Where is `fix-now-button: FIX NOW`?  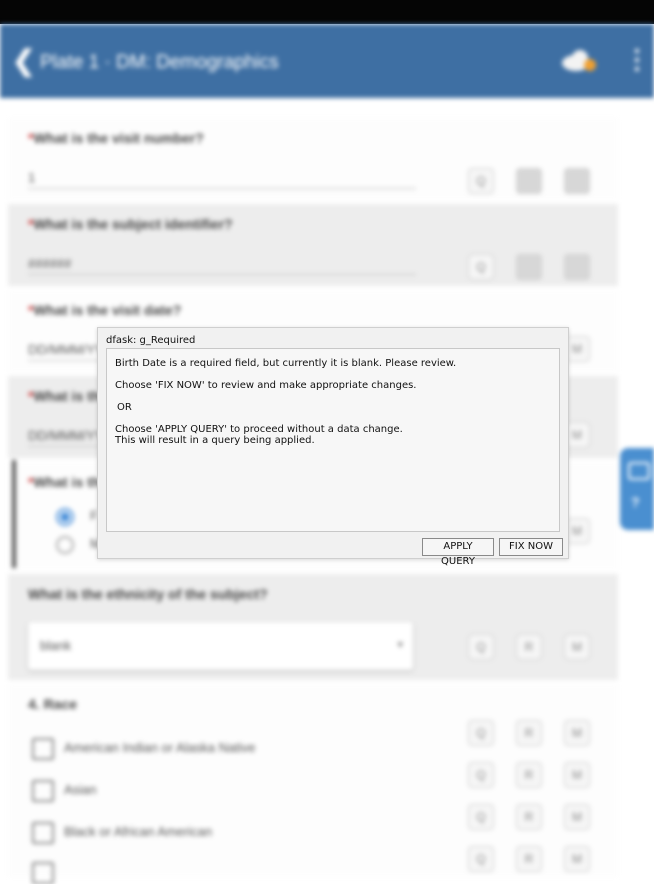
fix-now-button: FIX NOW is located at coordinates (531, 547).